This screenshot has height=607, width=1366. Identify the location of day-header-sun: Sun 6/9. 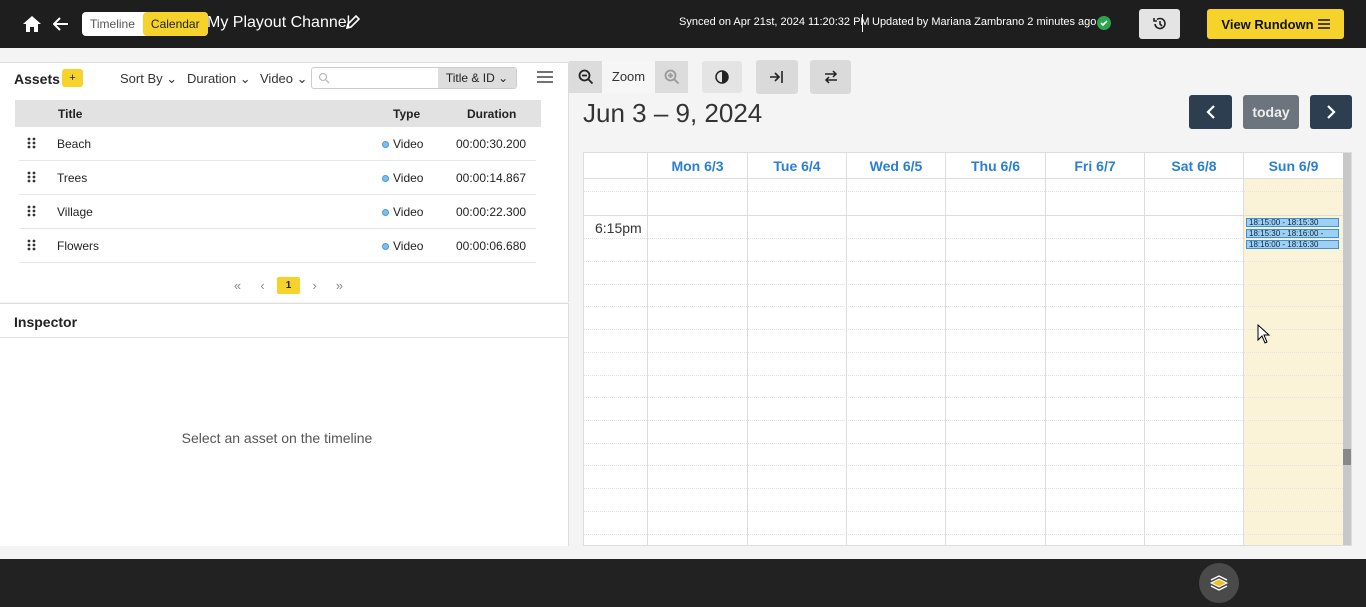
(1293, 166).